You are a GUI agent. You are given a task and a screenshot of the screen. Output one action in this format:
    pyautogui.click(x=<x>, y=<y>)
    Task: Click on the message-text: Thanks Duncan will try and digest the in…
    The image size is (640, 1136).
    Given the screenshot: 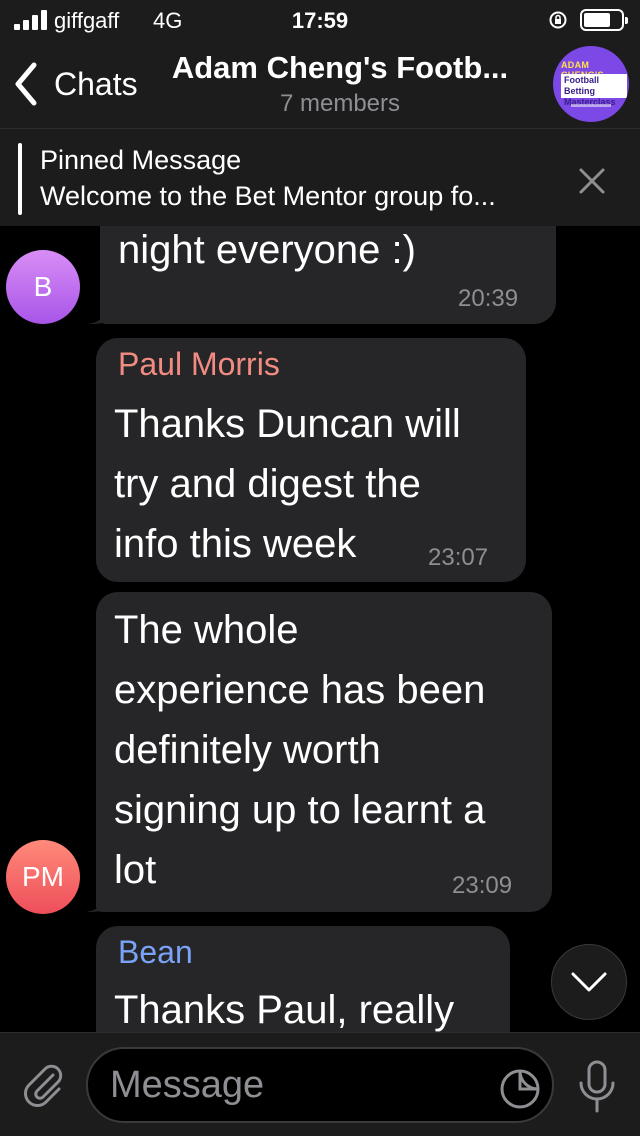 What is the action you would take?
    pyautogui.click(x=287, y=484)
    